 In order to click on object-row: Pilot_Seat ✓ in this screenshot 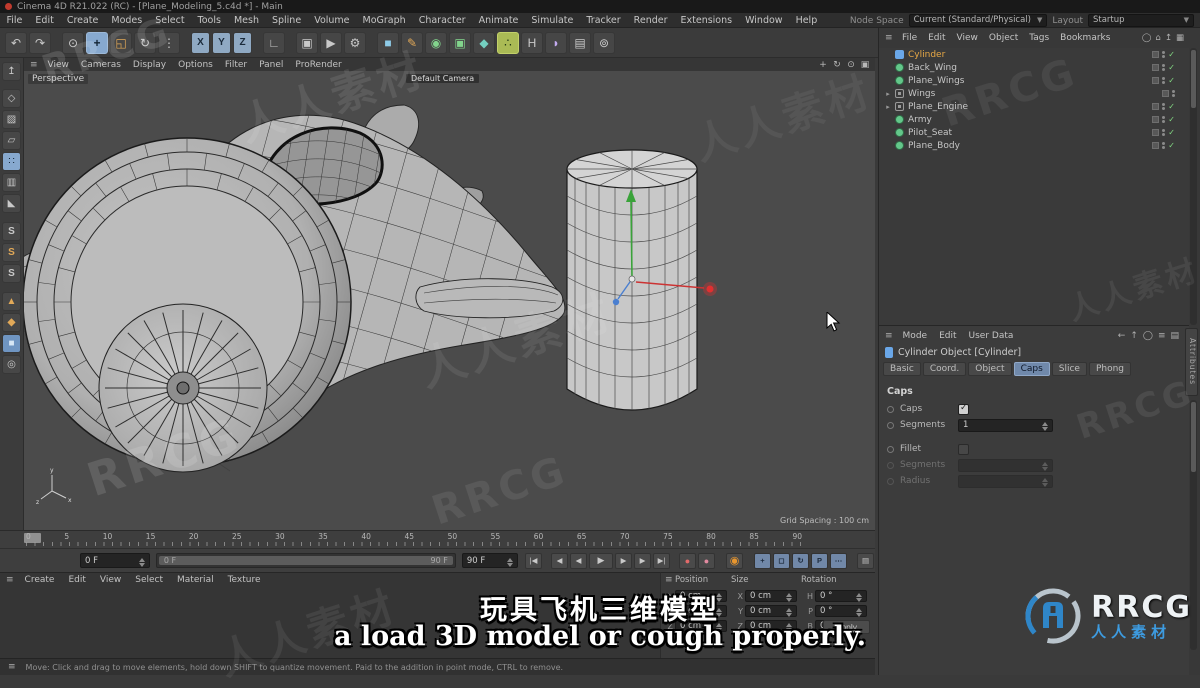, I will do `click(1034, 132)`.